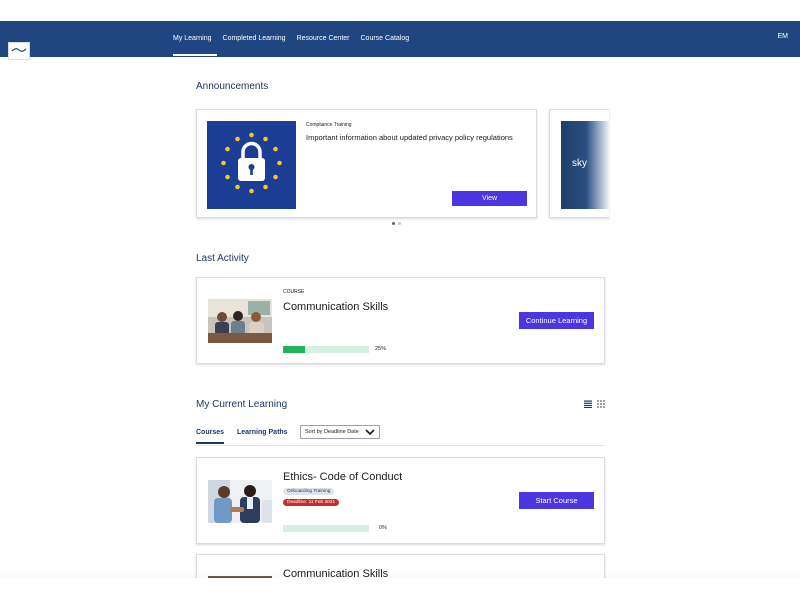 This screenshot has width=800, height=599. What do you see at coordinates (601, 404) in the screenshot?
I see `grid-view-icon` at bounding box center [601, 404].